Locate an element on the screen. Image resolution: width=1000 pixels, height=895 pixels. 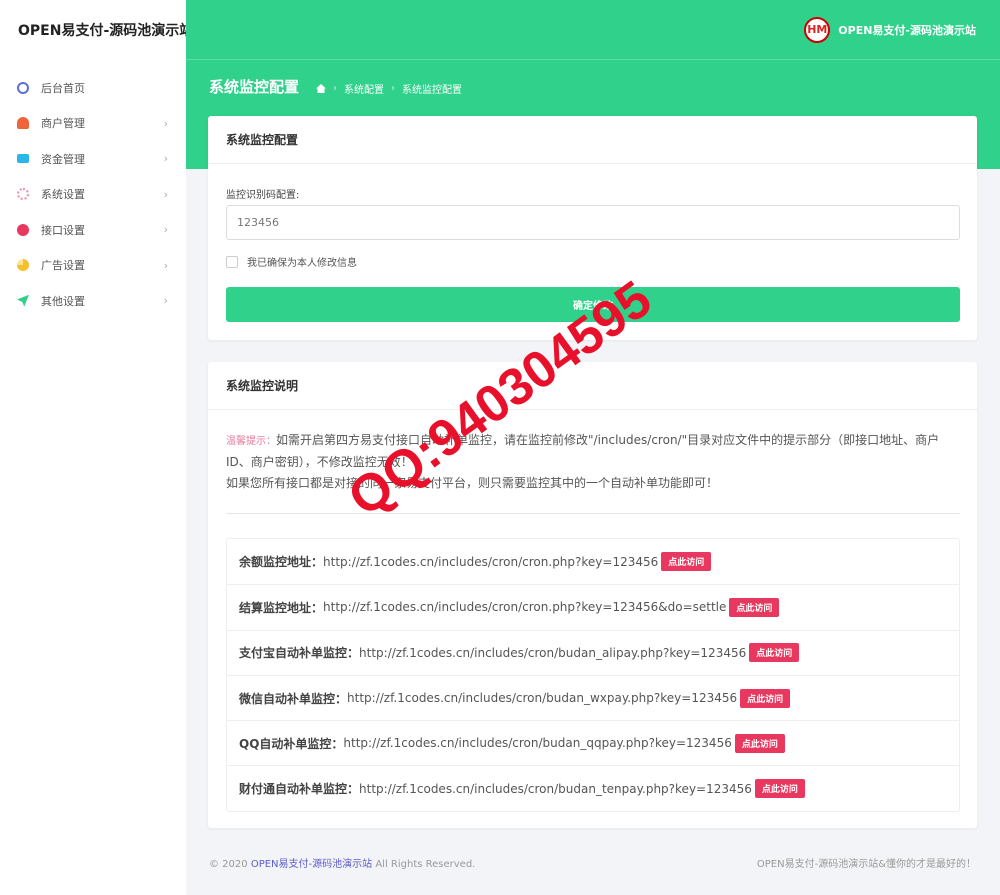
user-icon is located at coordinates (23, 123).